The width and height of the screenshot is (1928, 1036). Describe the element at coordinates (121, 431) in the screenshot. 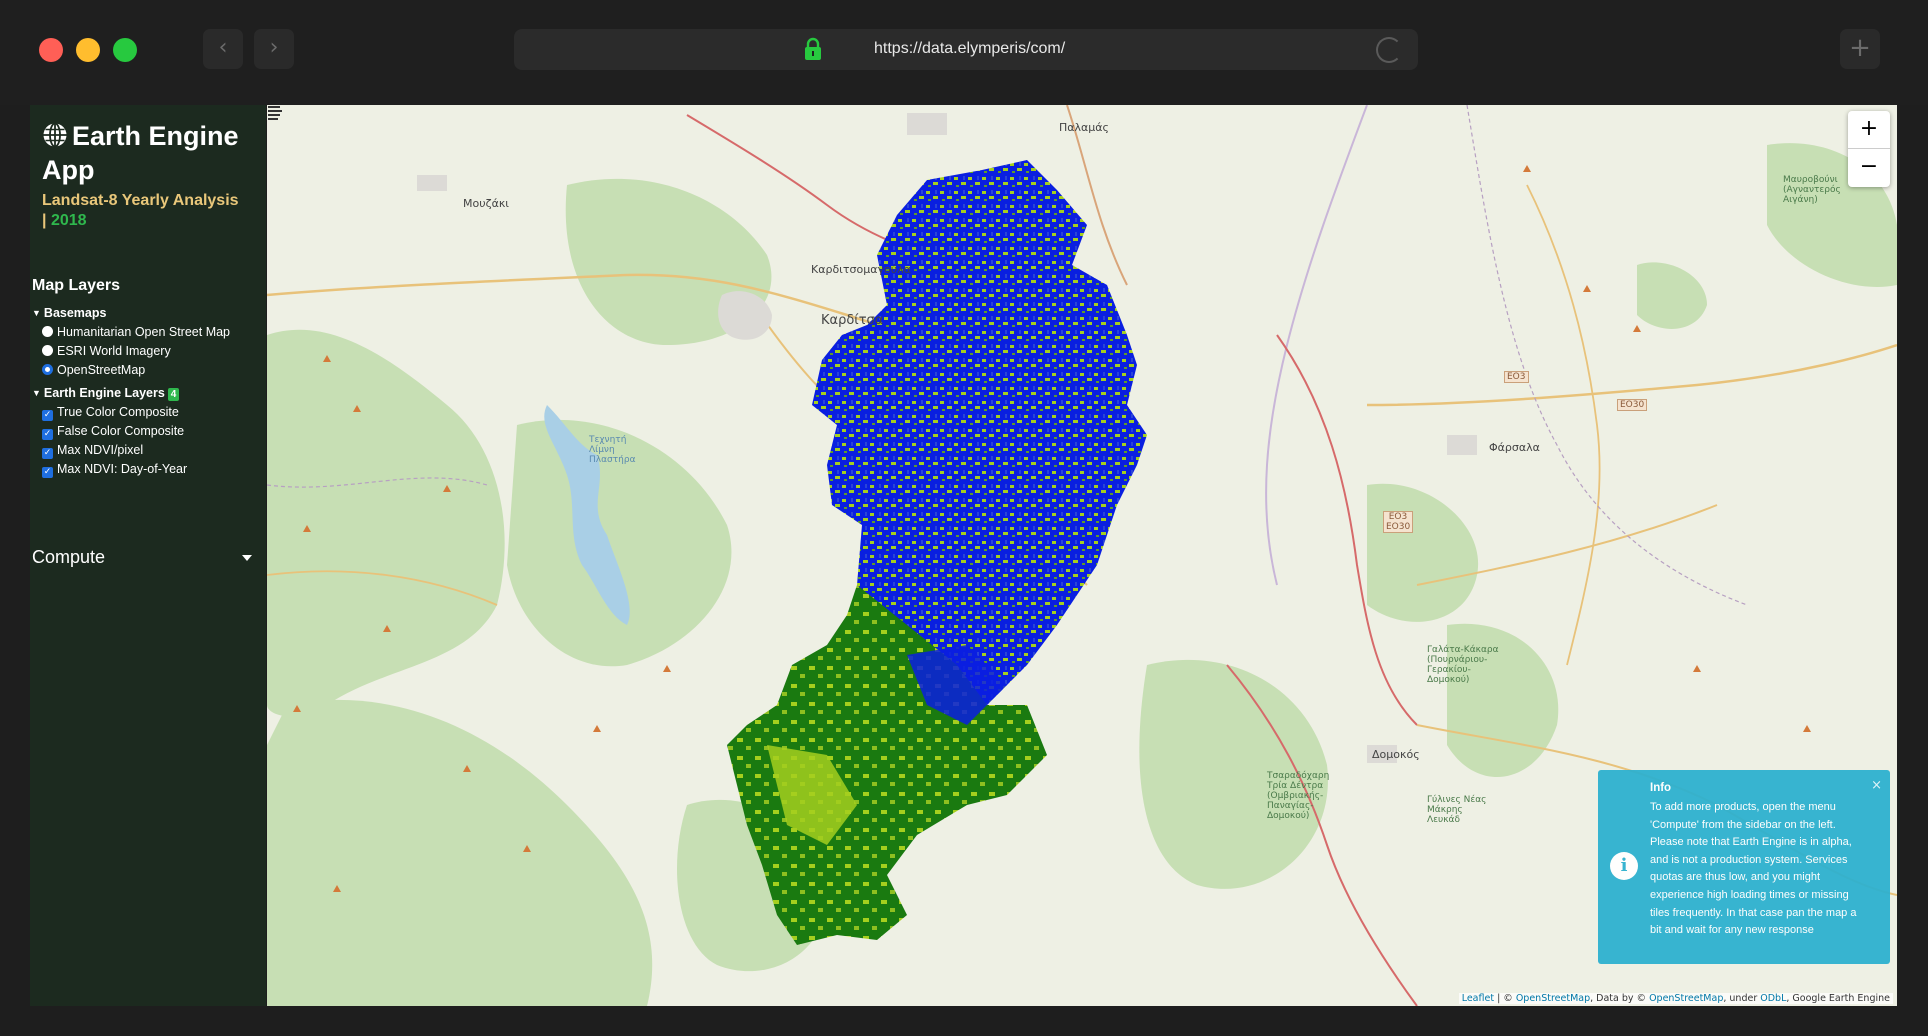

I see `layer-label: False Color Composite` at that location.